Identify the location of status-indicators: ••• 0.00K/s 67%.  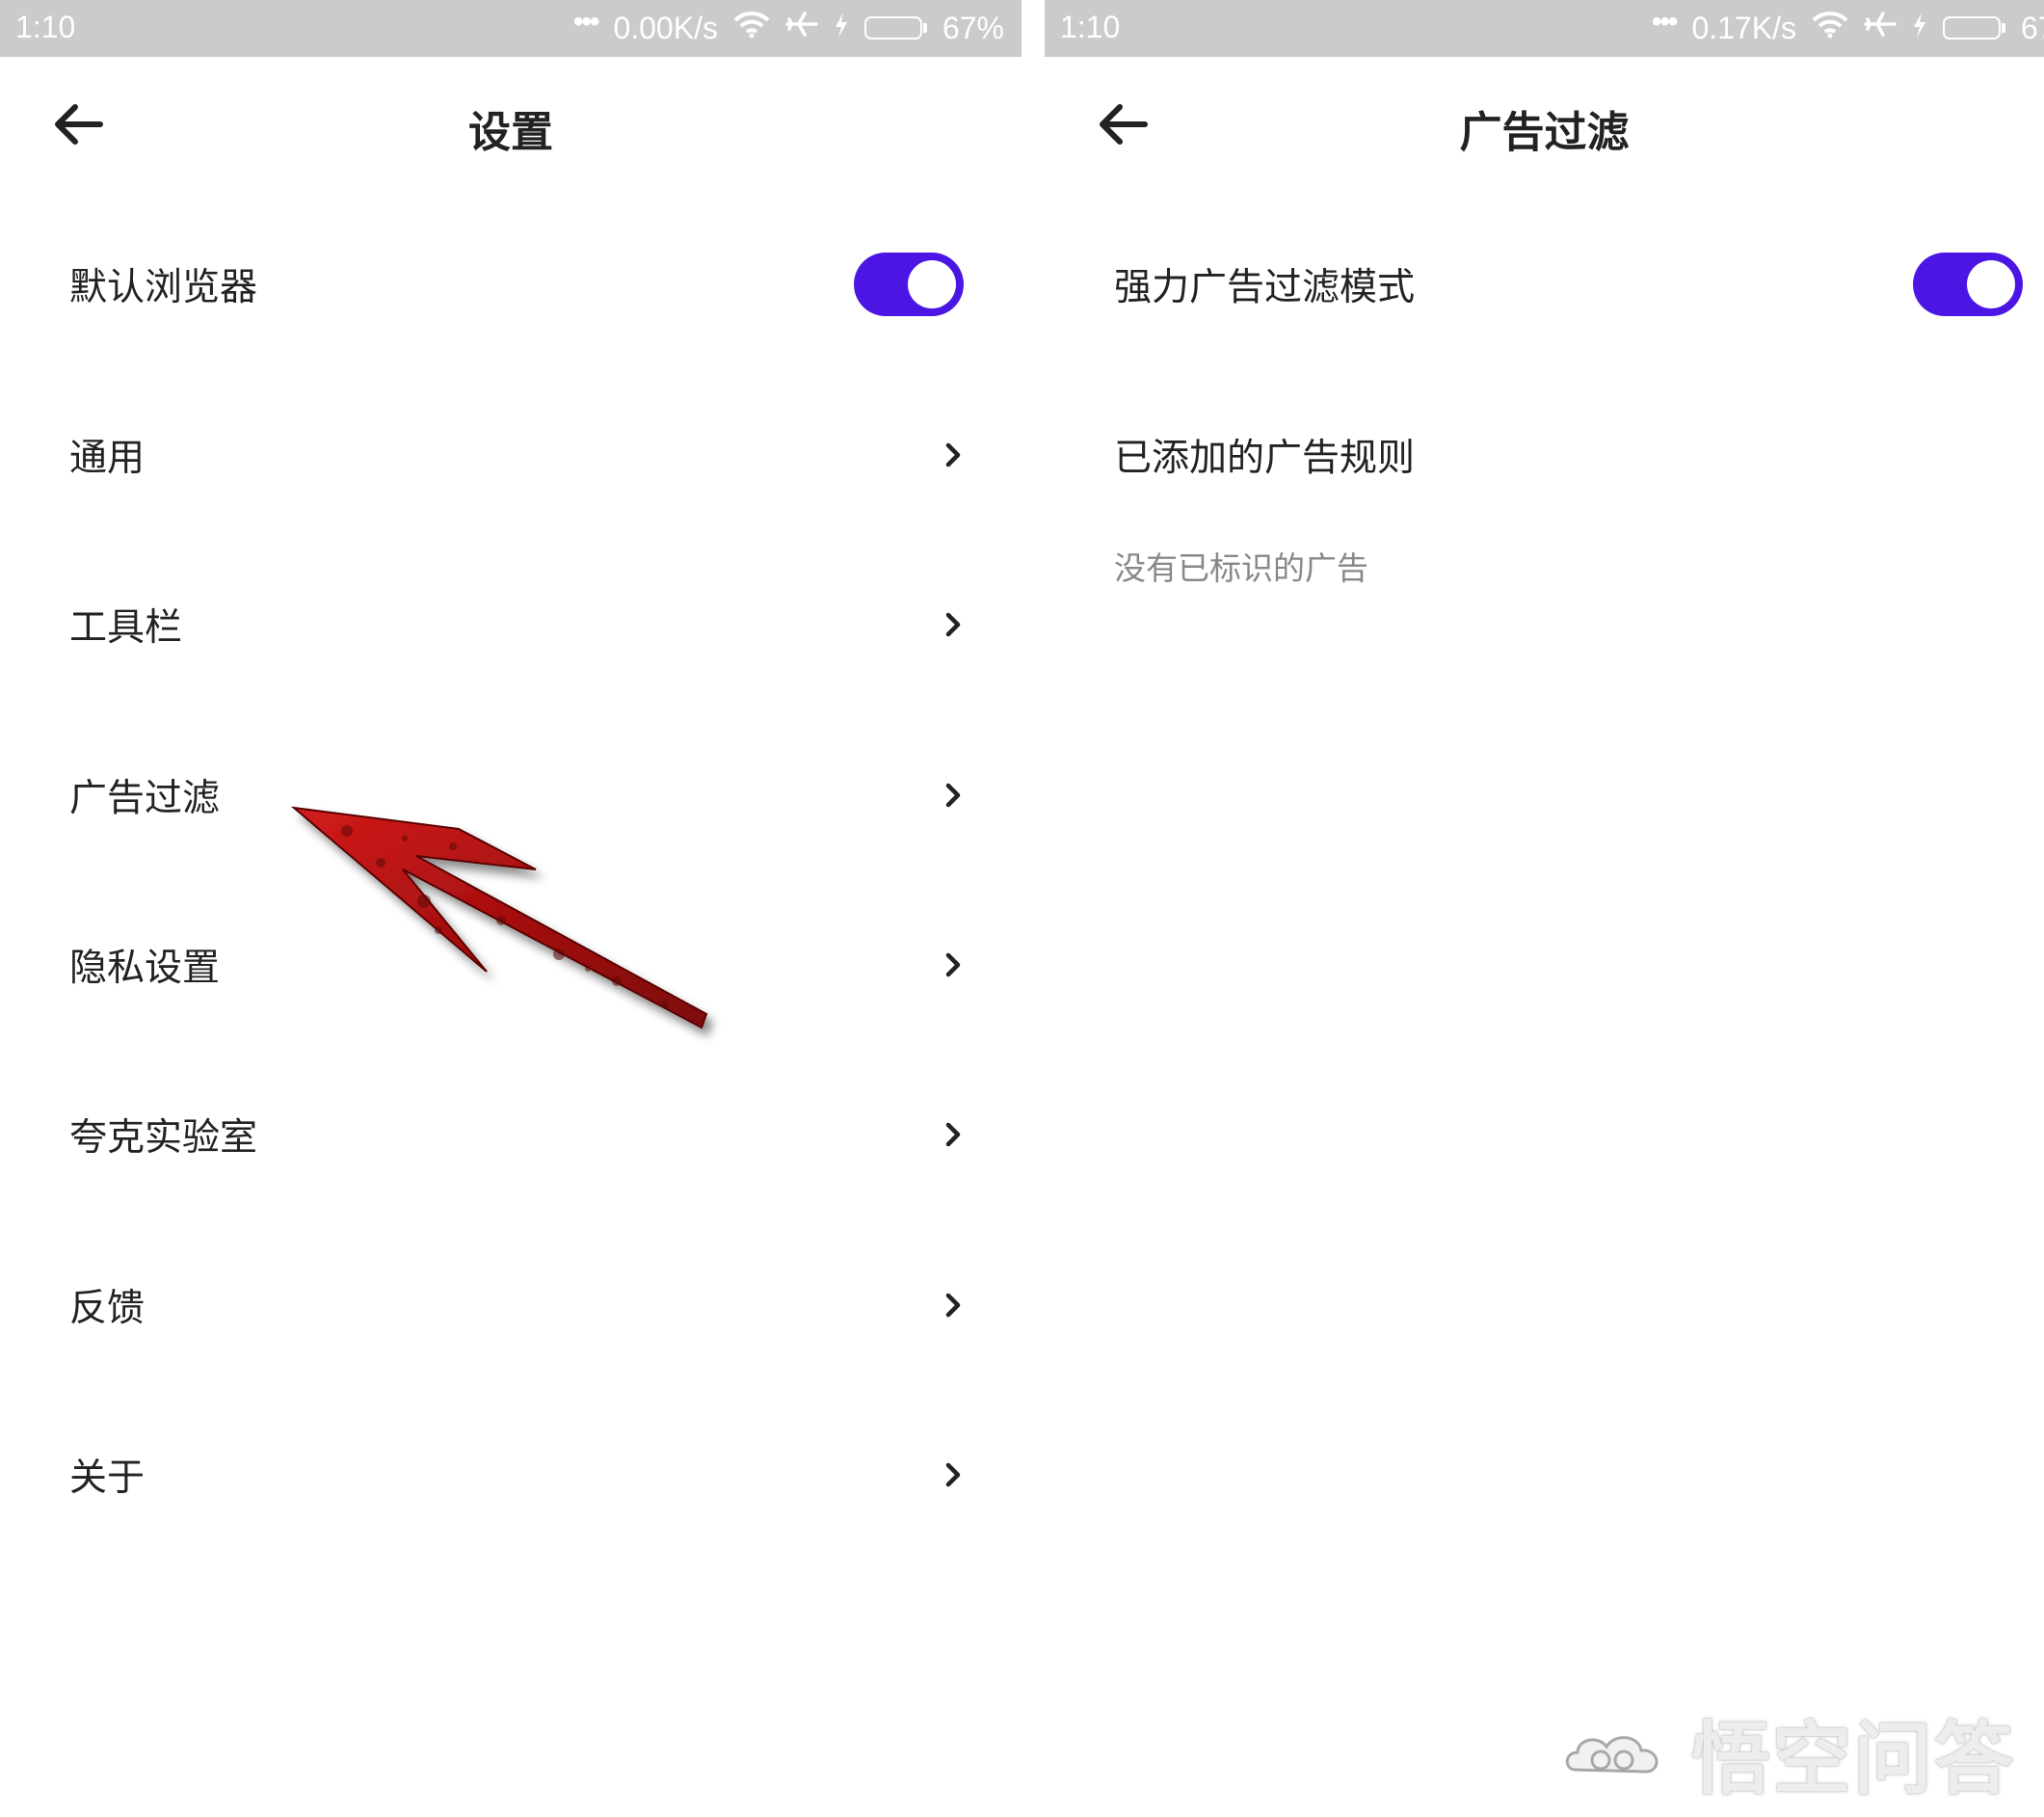
(788, 26).